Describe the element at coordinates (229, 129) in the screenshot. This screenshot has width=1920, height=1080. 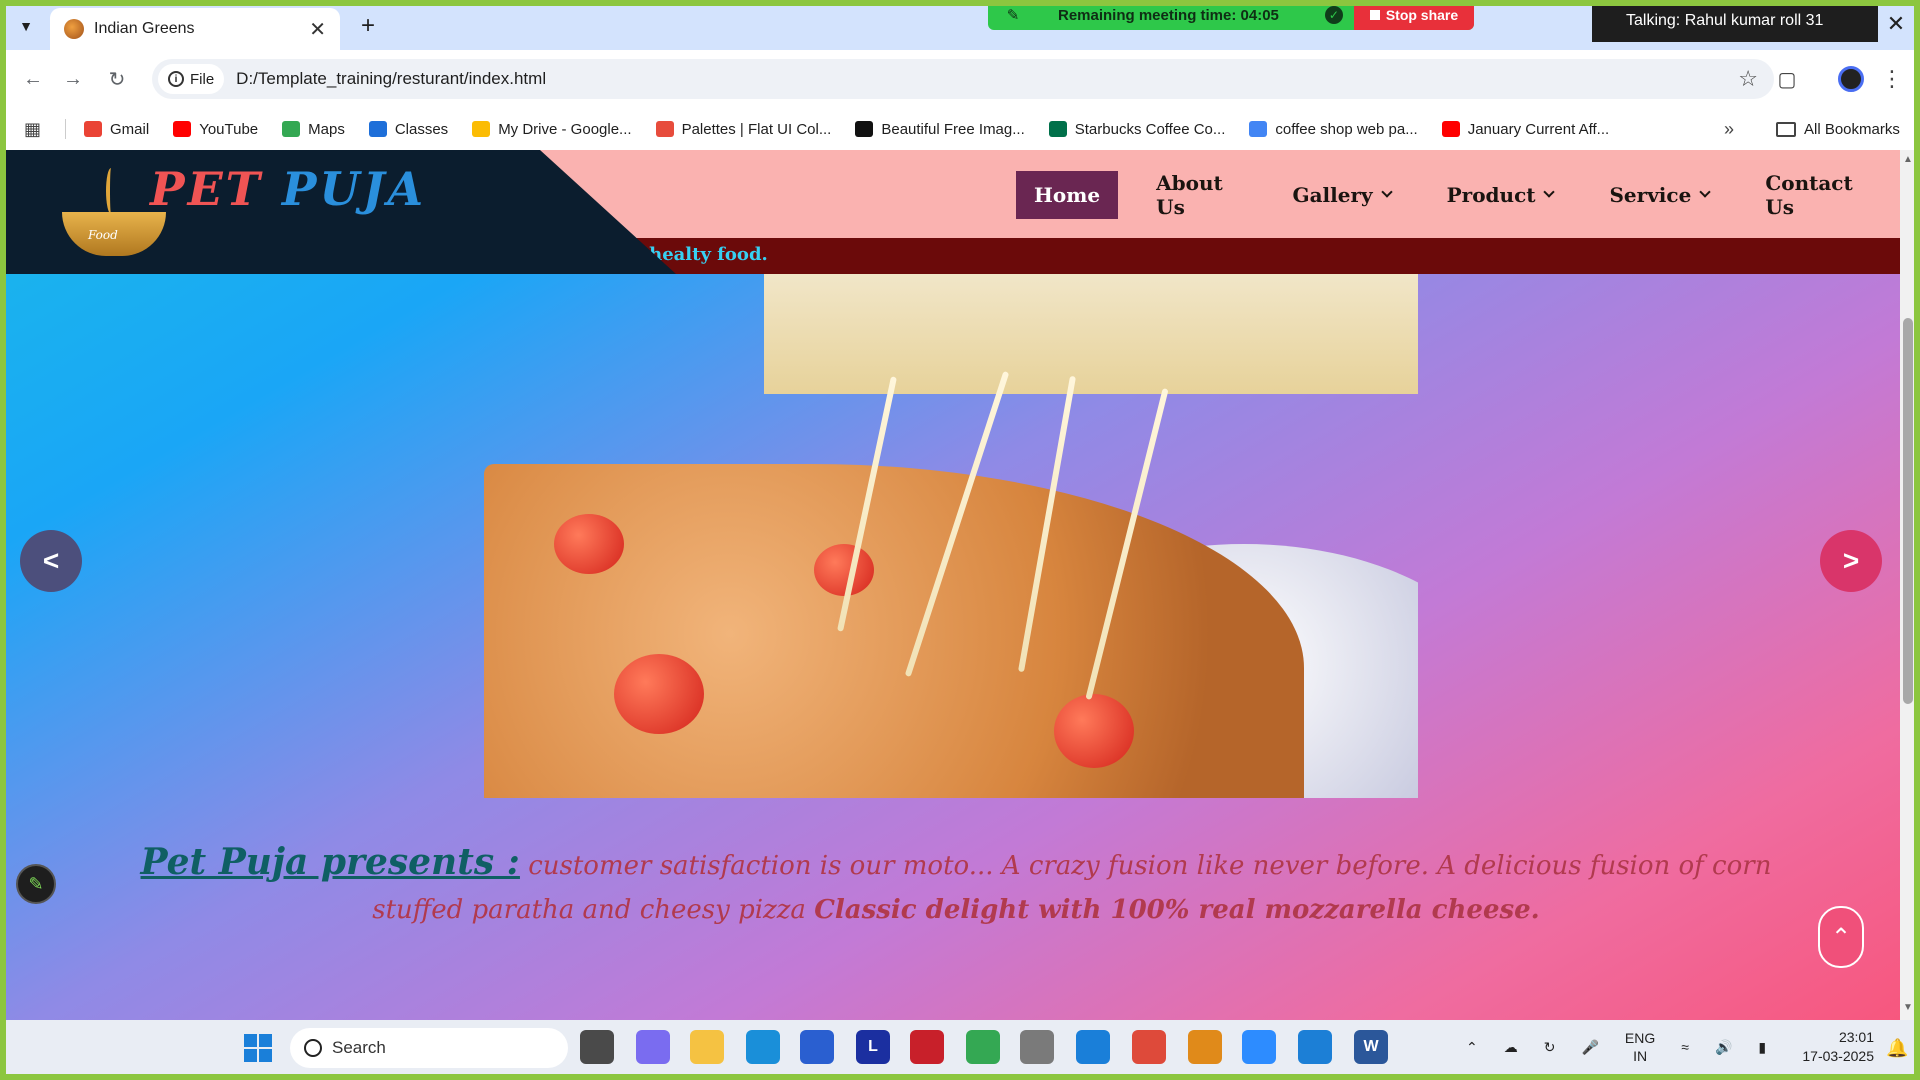
I see `bookmark-label: YouTube` at that location.